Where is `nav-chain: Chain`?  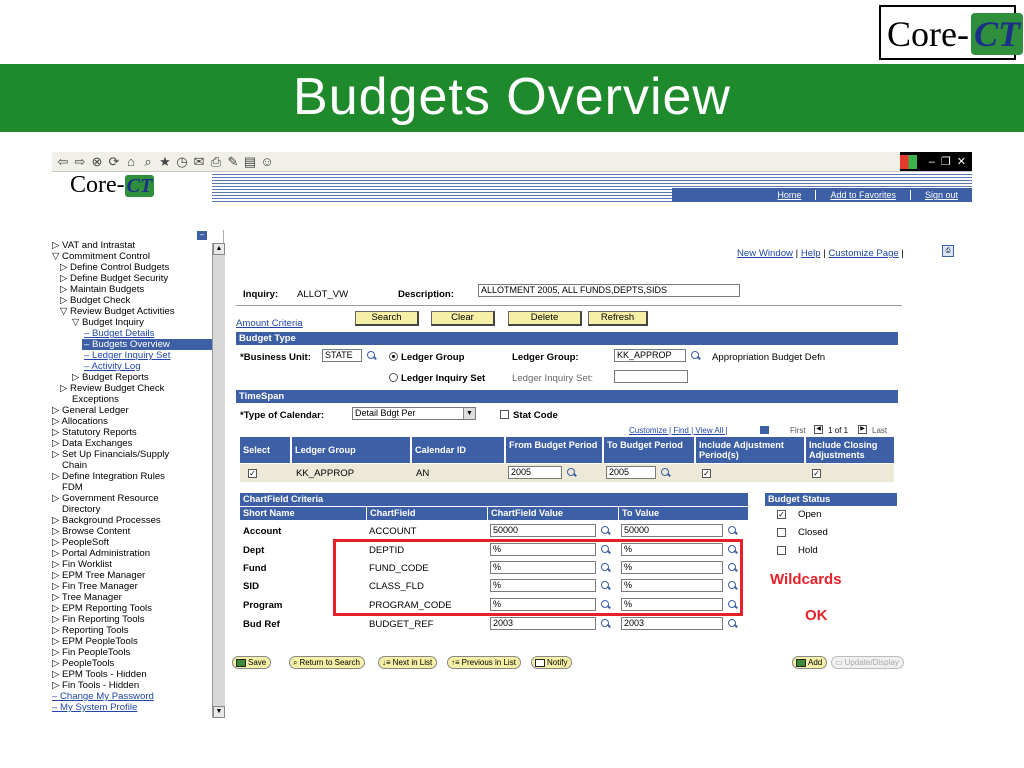
nav-chain: Chain is located at coordinates (74, 465).